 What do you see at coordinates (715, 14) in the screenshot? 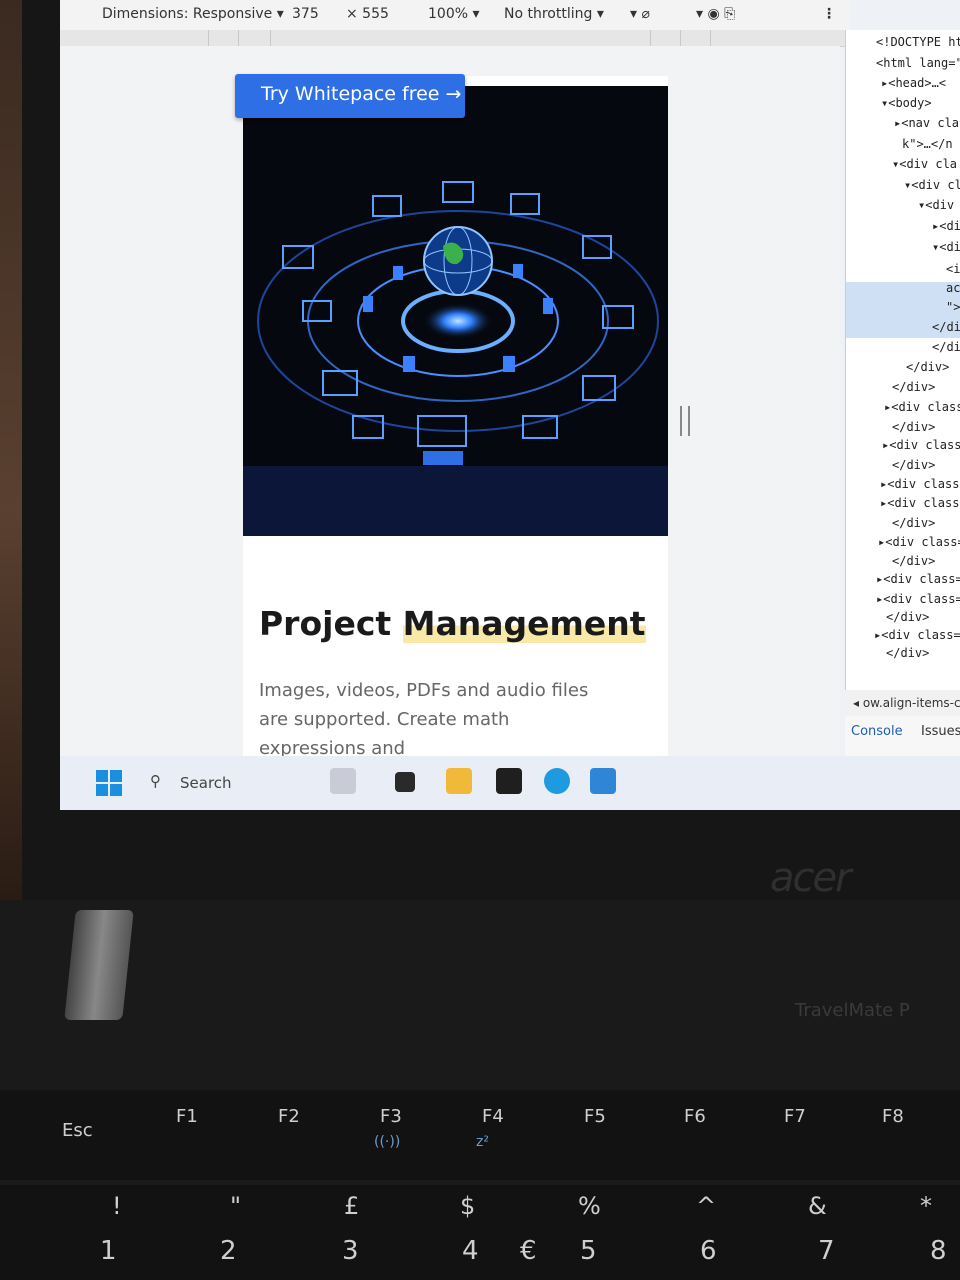
I see `eye-icon: ▾ ◉ ⎘` at bounding box center [715, 14].